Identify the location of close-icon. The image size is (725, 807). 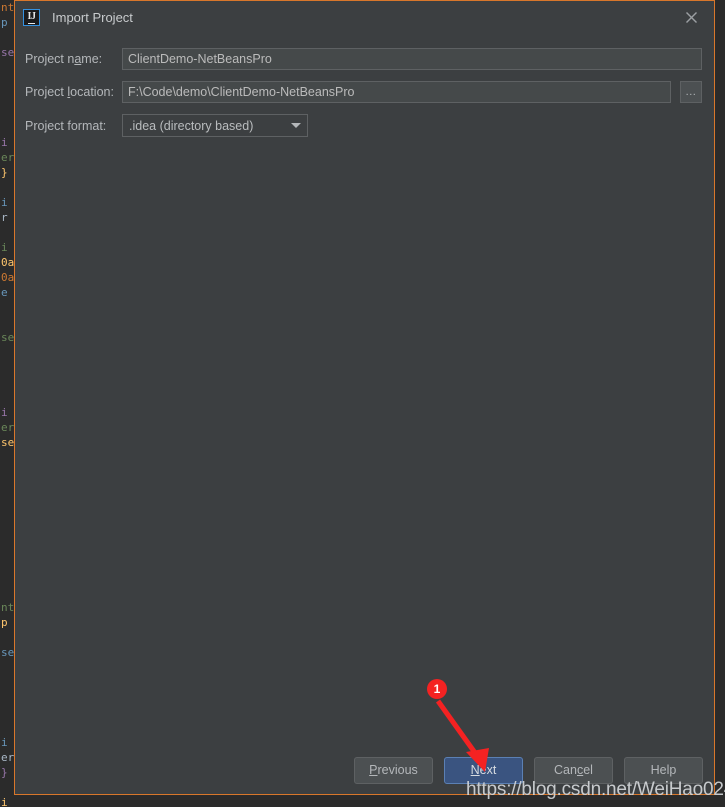
(691, 17).